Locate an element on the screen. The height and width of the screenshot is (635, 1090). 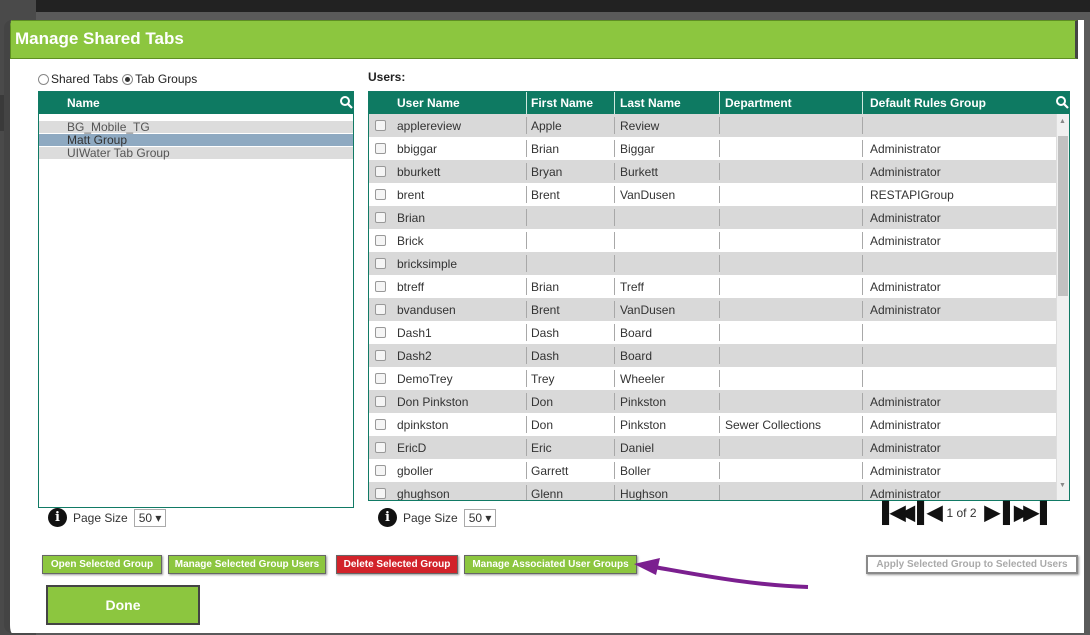
scroll-down-arrow: ▼ is located at coordinates (1062, 485).